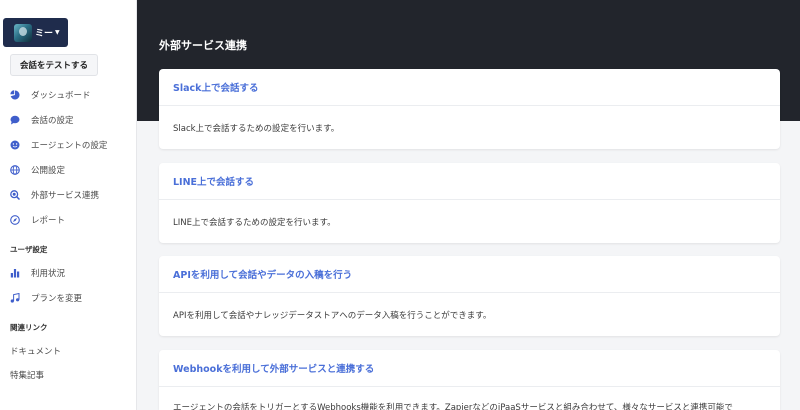  What do you see at coordinates (469, 127) in the screenshot?
I see `card-body: Slack上で会話するための設定を行います。` at bounding box center [469, 127].